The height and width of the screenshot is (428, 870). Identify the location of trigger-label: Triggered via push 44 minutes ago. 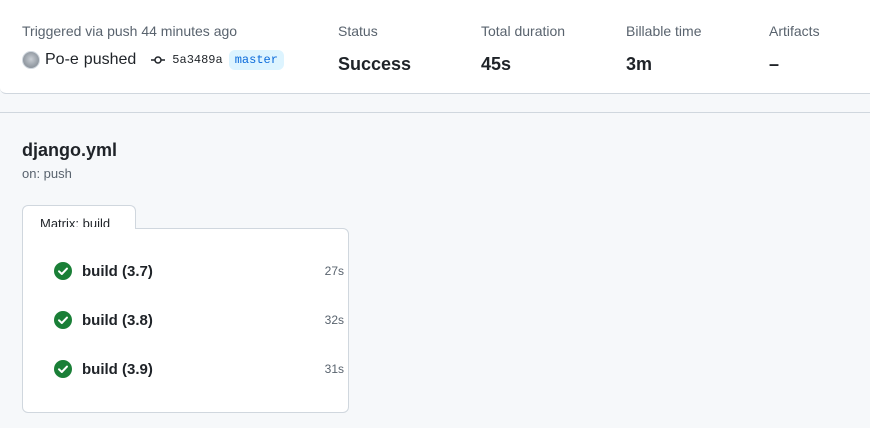
(130, 31).